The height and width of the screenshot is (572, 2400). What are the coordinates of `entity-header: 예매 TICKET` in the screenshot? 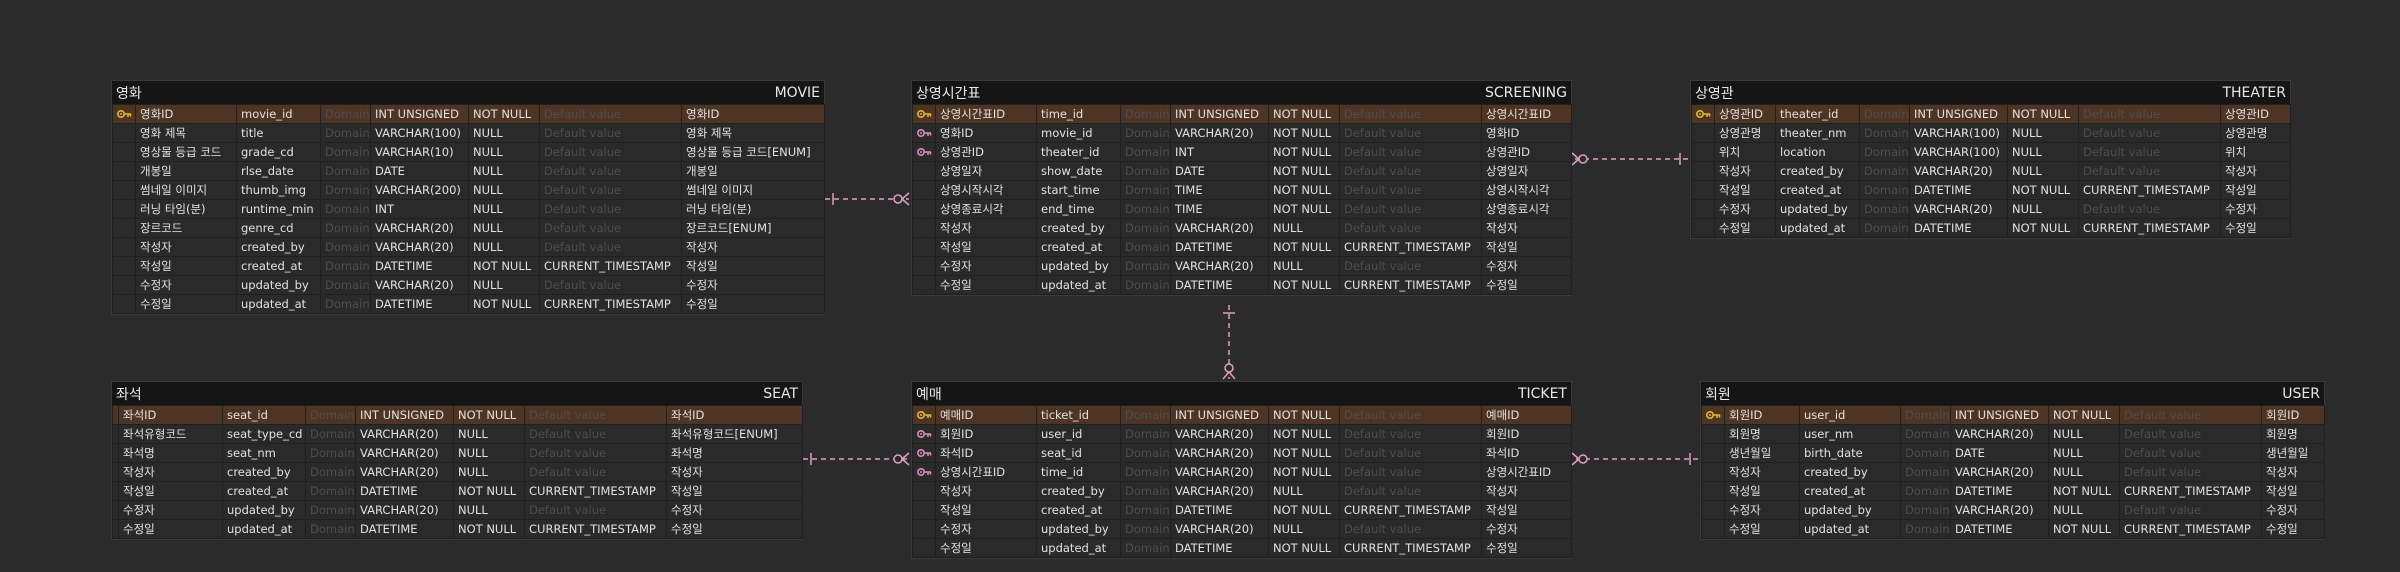 It's located at (1241, 393).